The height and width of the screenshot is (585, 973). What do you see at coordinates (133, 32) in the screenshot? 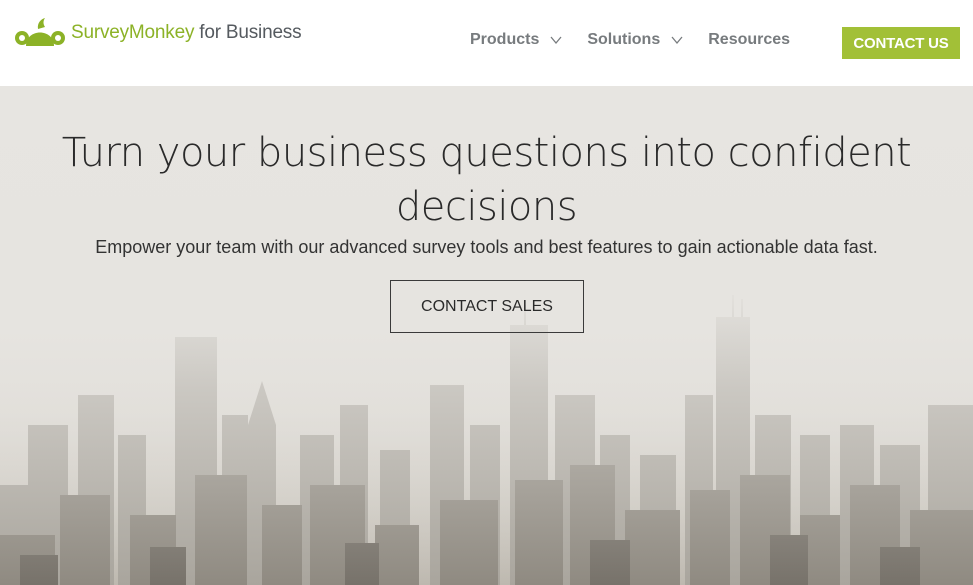
I see `brand-name: SurveyMonkey` at bounding box center [133, 32].